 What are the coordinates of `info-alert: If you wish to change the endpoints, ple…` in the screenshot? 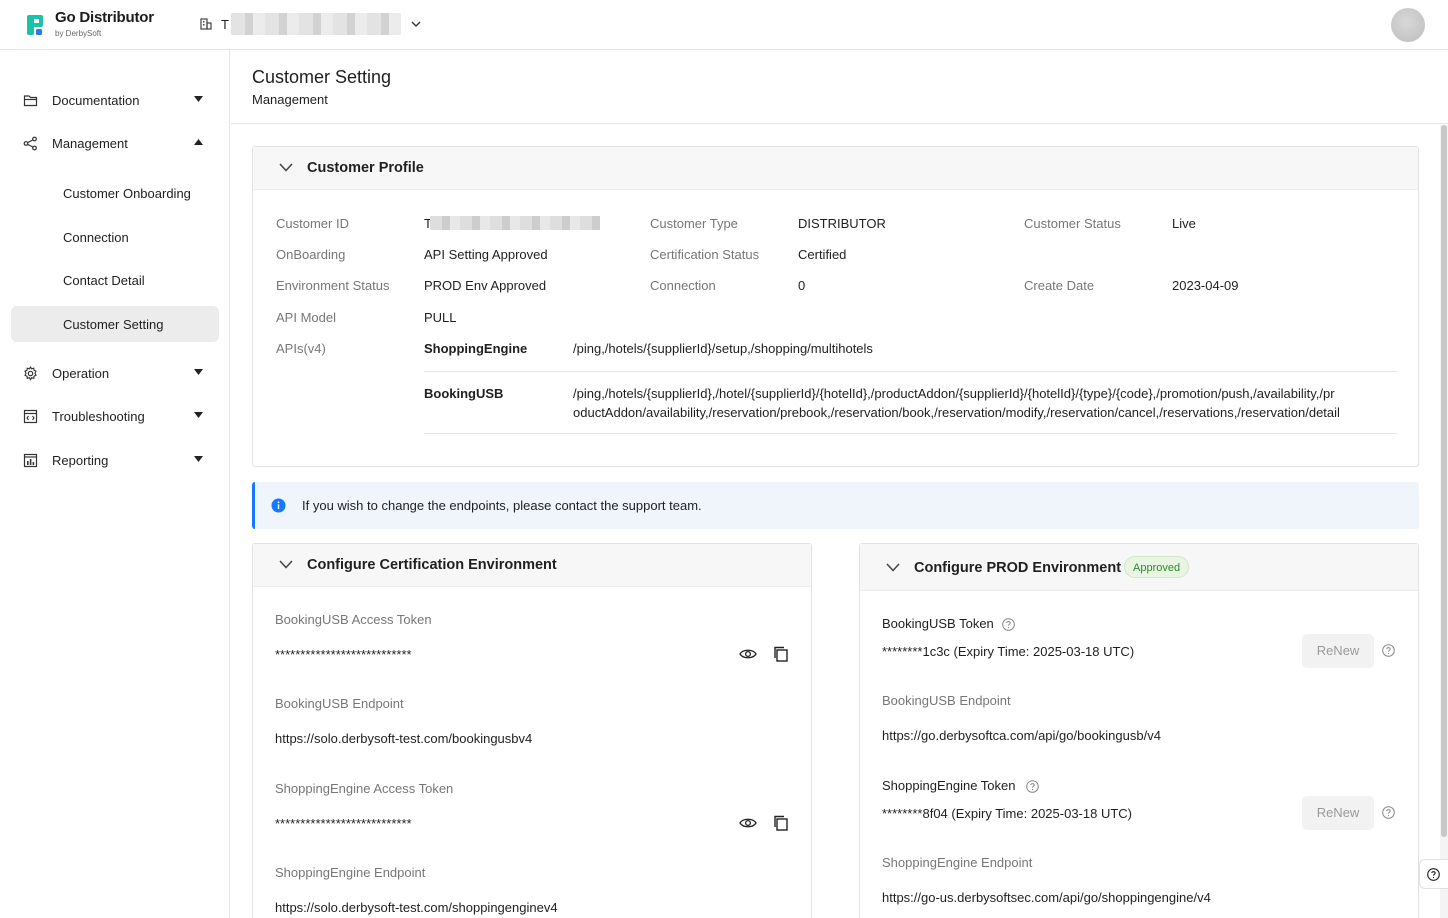 It's located at (835, 505).